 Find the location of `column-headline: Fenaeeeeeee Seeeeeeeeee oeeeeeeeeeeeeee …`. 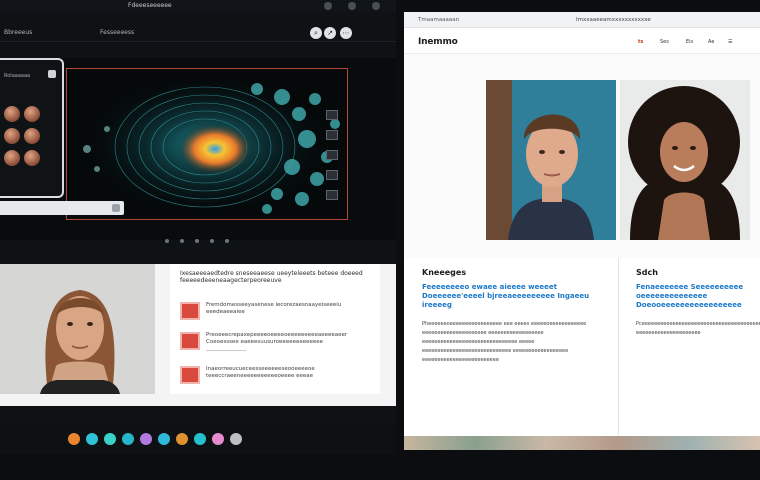

column-headline: Fenaeeeeeee Seeeeeeeeee oeeeeeeeeeeeeee … is located at coordinates (696, 296).